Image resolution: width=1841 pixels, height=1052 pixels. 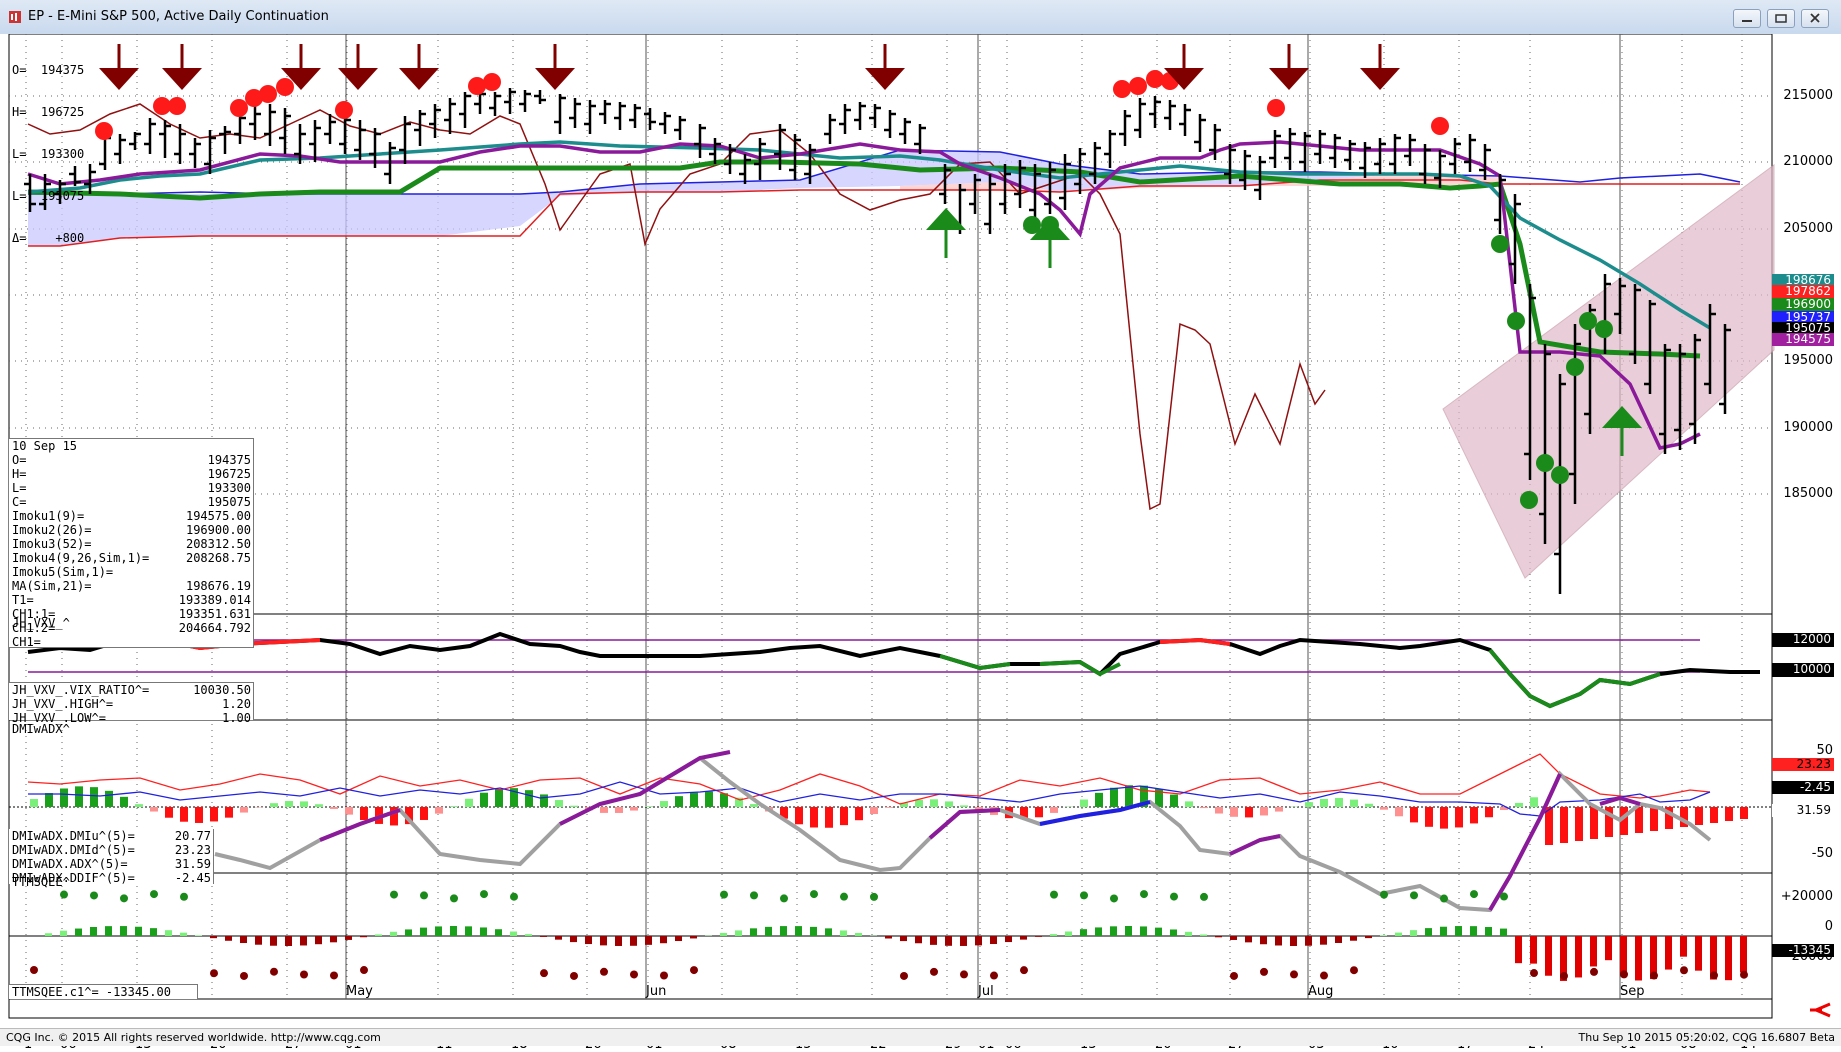 What do you see at coordinates (26, 642) in the screenshot?
I see `info-key: CH1=` at bounding box center [26, 642].